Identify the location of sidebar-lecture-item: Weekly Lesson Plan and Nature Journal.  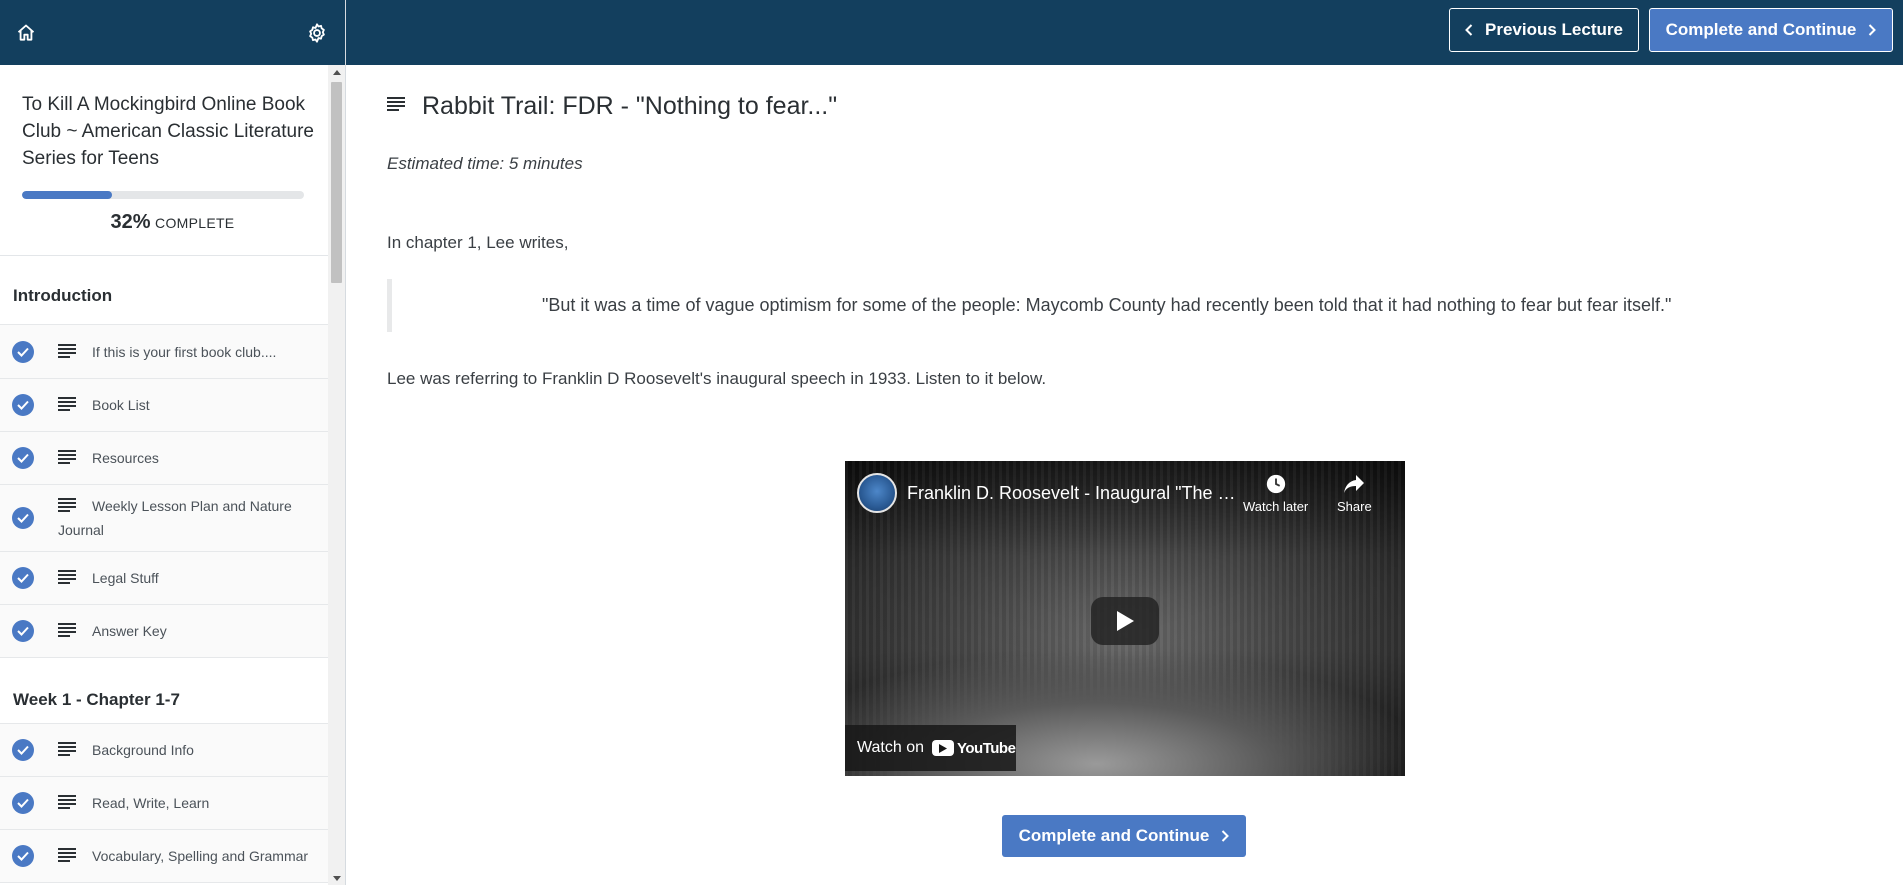
(172, 518).